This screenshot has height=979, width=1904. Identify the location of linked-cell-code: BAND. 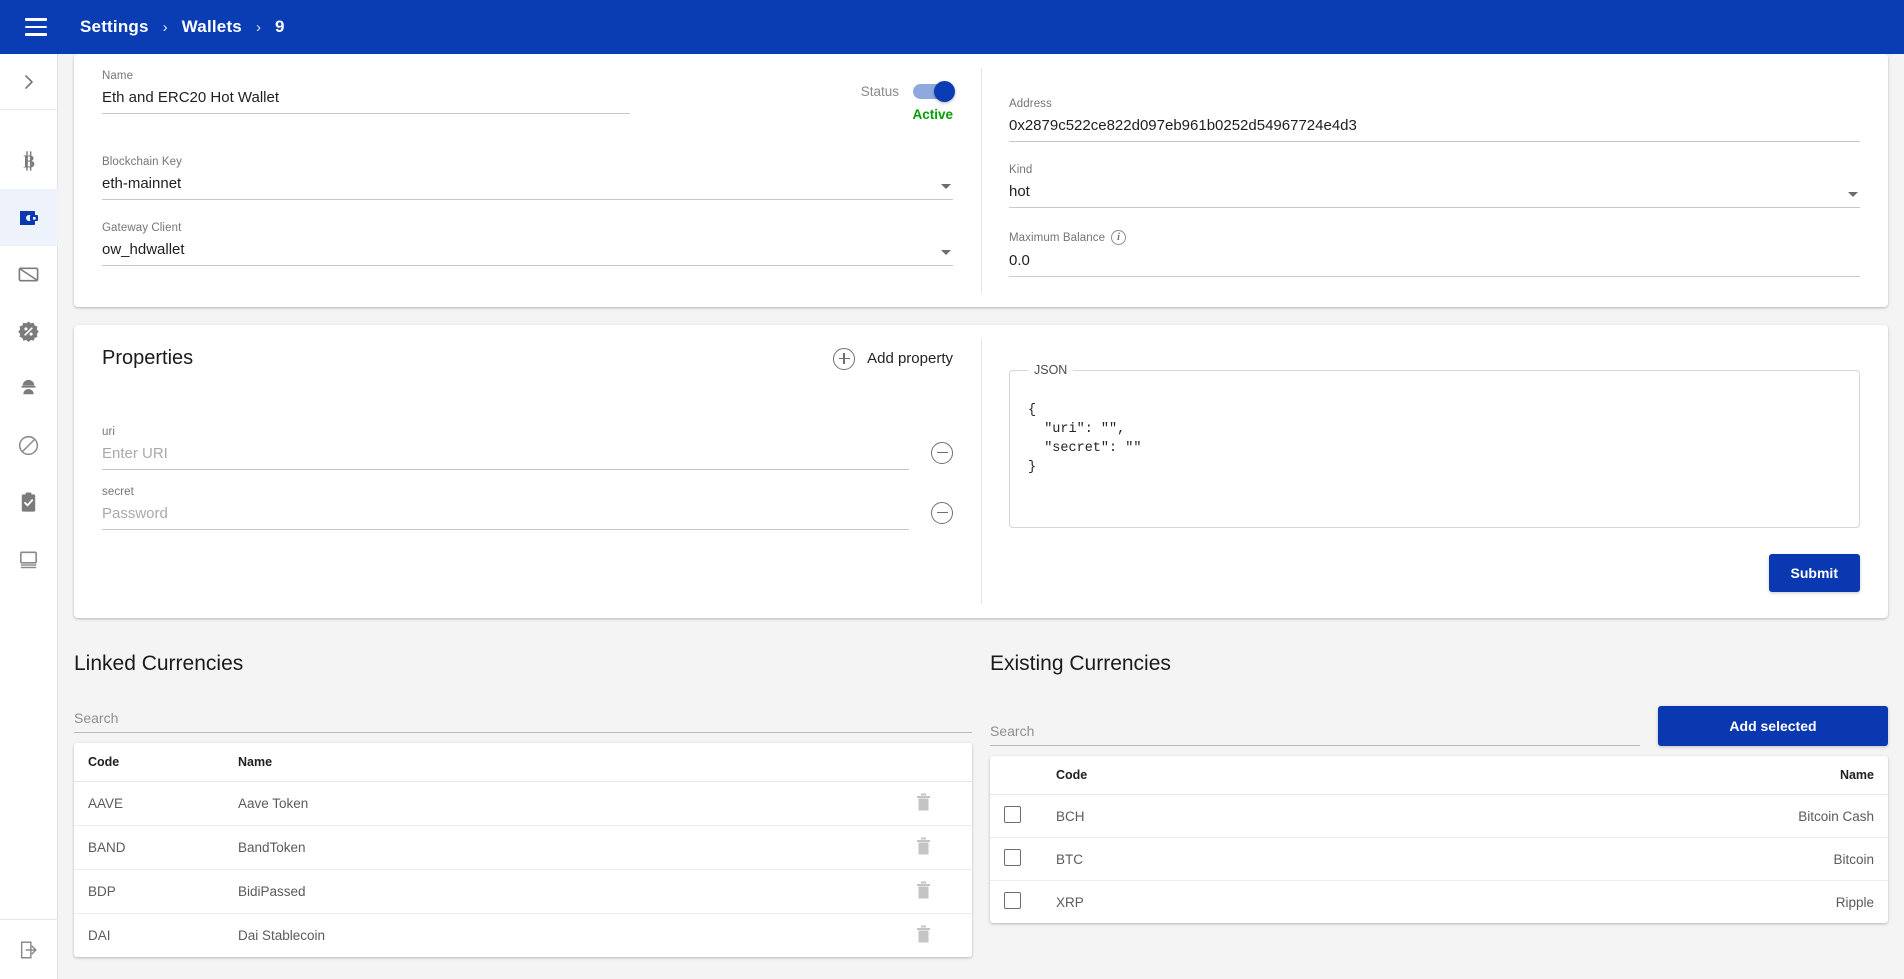
(149, 847).